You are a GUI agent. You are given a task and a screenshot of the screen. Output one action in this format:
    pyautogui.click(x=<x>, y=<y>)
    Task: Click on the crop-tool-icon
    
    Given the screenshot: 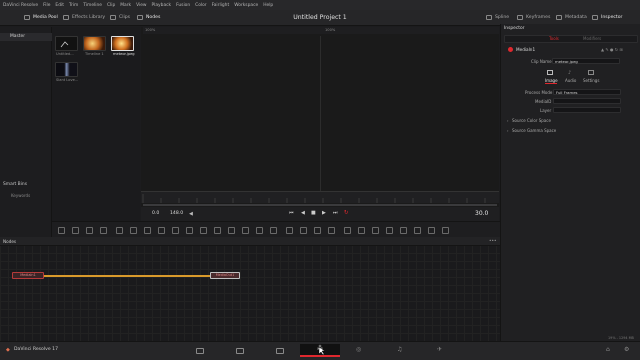 What is the action you would take?
    pyautogui.click(x=175, y=230)
    